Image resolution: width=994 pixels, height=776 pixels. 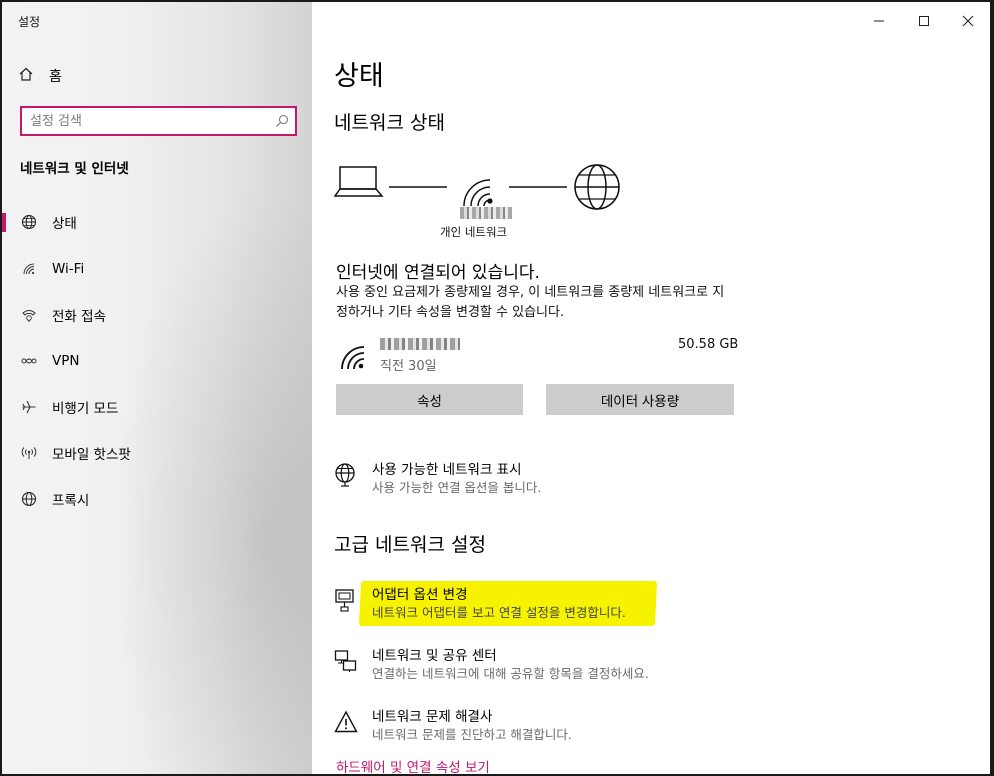 I want to click on properties-button: 속성, so click(x=429, y=399).